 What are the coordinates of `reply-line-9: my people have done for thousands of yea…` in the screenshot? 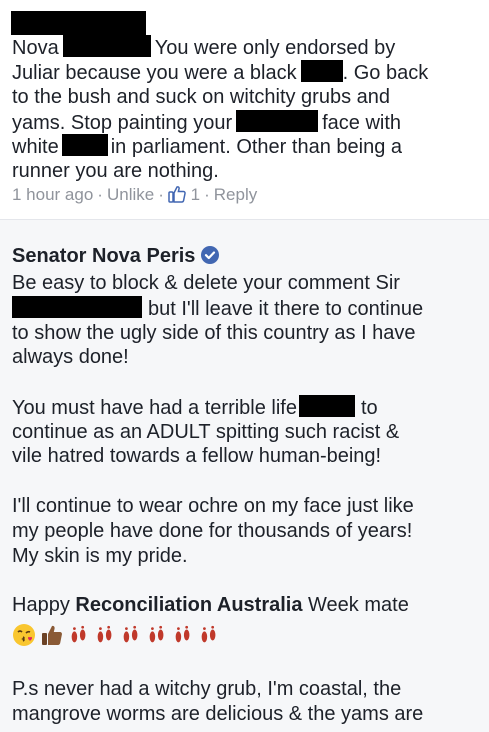 It's located at (212, 531).